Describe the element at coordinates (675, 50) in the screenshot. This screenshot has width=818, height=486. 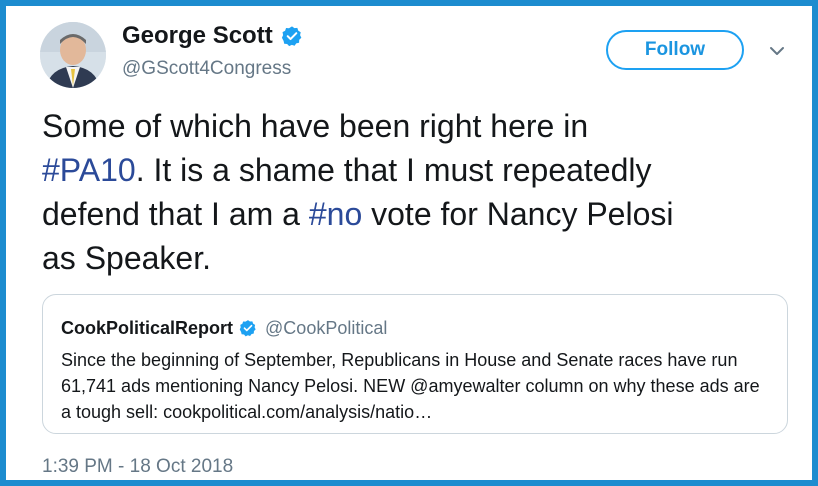
I see `follow-button: Follow` at that location.